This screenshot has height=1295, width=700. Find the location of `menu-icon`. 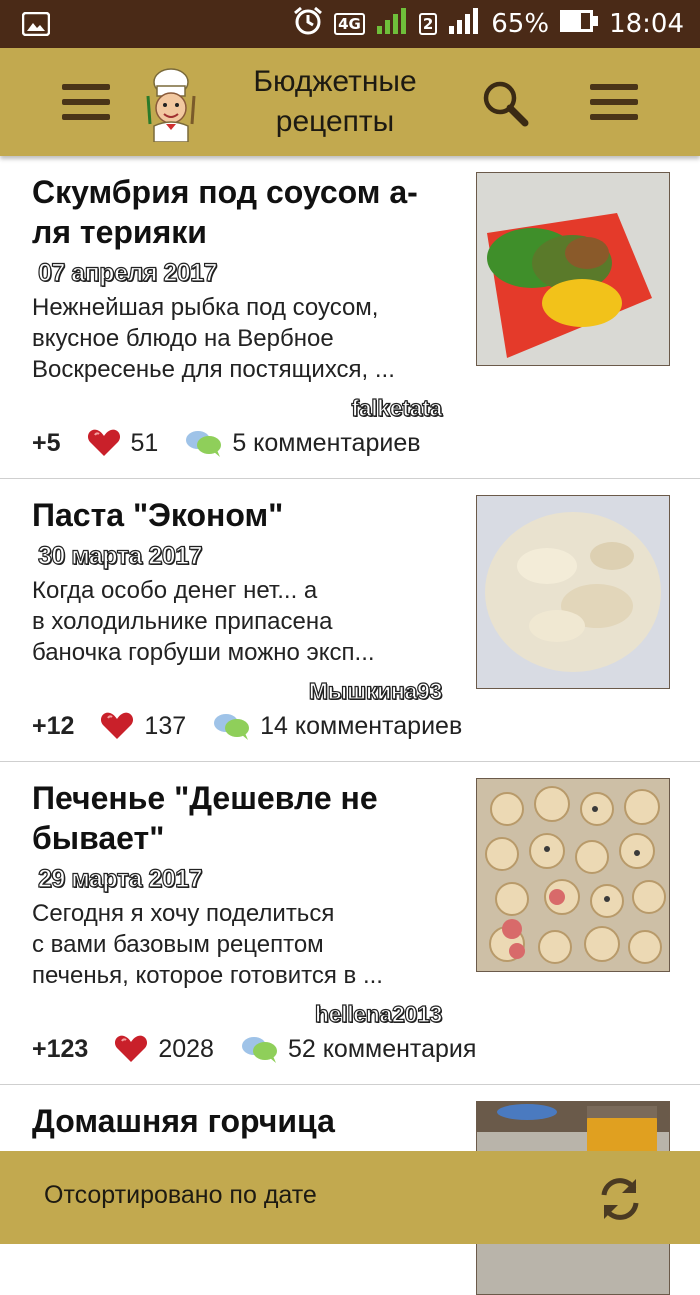

menu-icon is located at coordinates (86, 102).